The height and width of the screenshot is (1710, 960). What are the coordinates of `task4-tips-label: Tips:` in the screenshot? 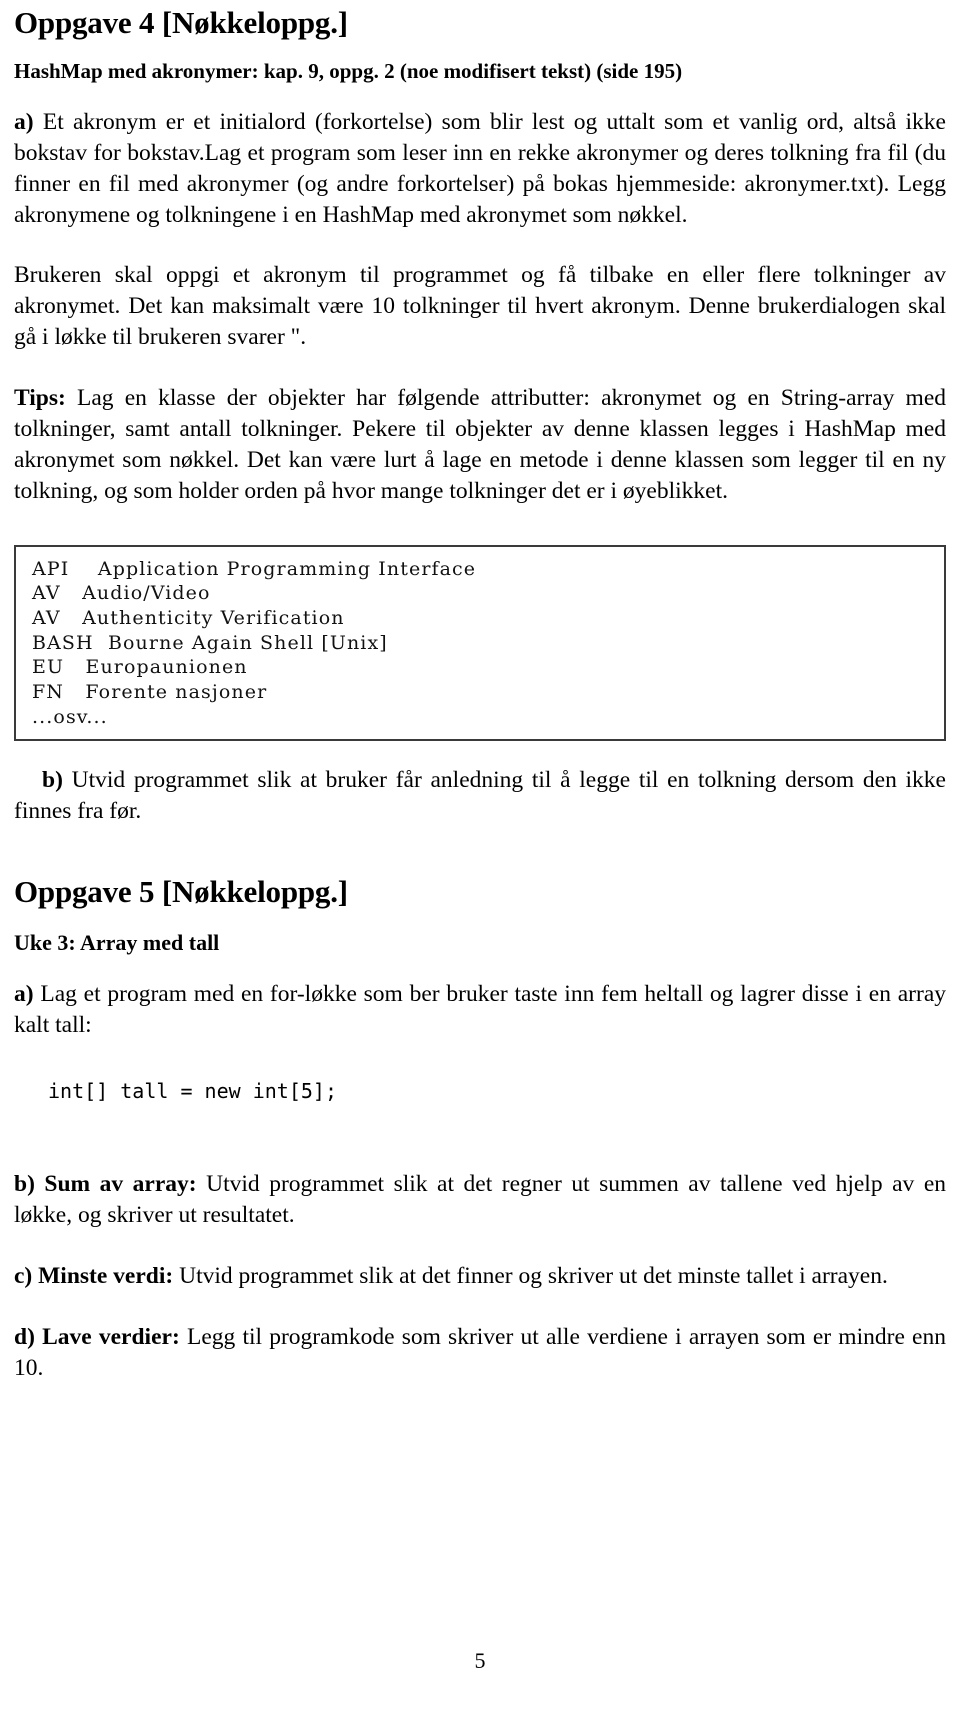 It's located at (40, 398).